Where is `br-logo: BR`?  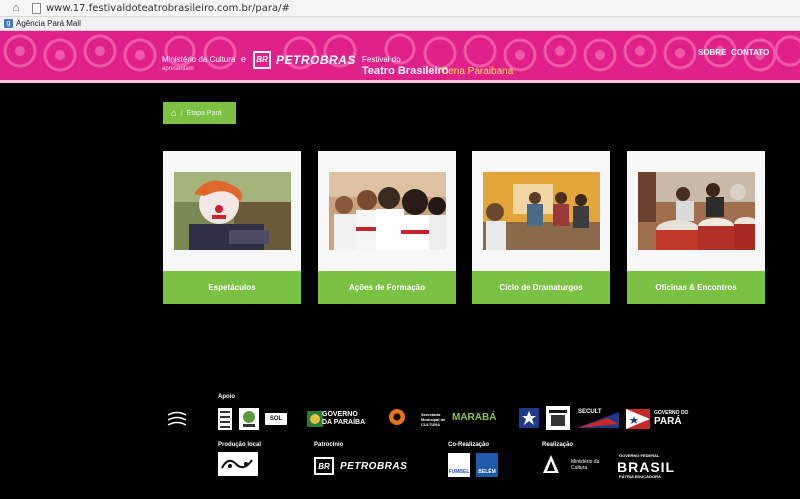
br-logo: BR is located at coordinates (262, 60).